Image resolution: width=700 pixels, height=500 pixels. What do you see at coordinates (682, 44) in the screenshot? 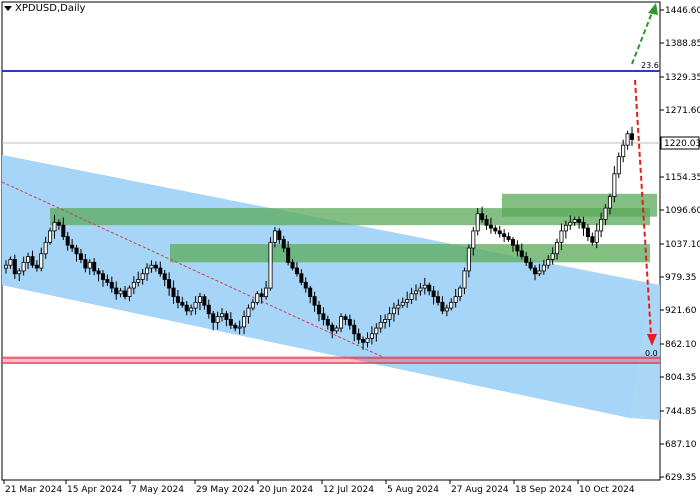
I see `price-axis-label: 1388.85` at bounding box center [682, 44].